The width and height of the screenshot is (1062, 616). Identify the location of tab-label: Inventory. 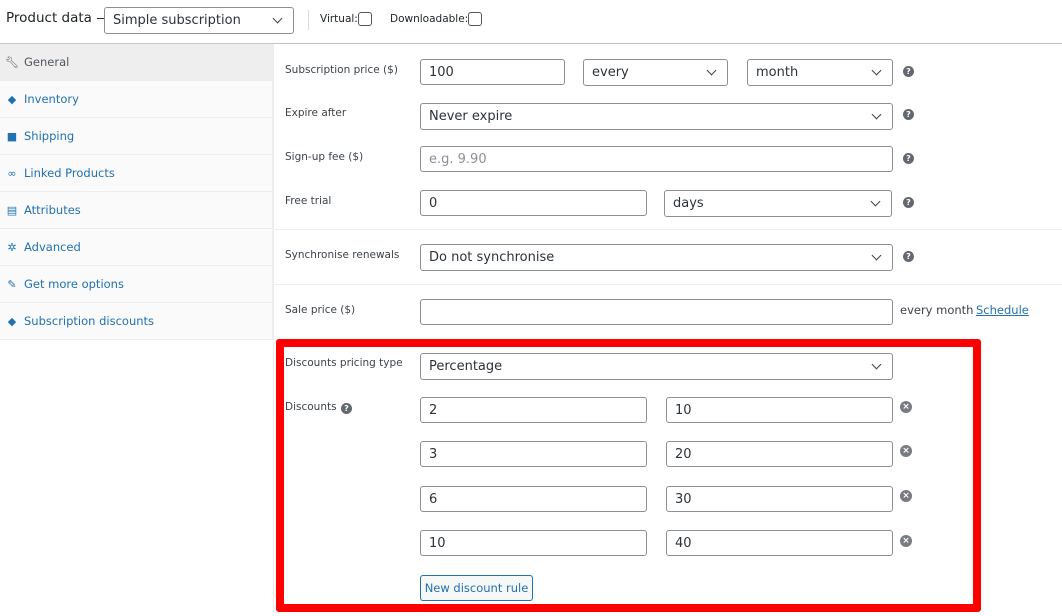
(51, 99).